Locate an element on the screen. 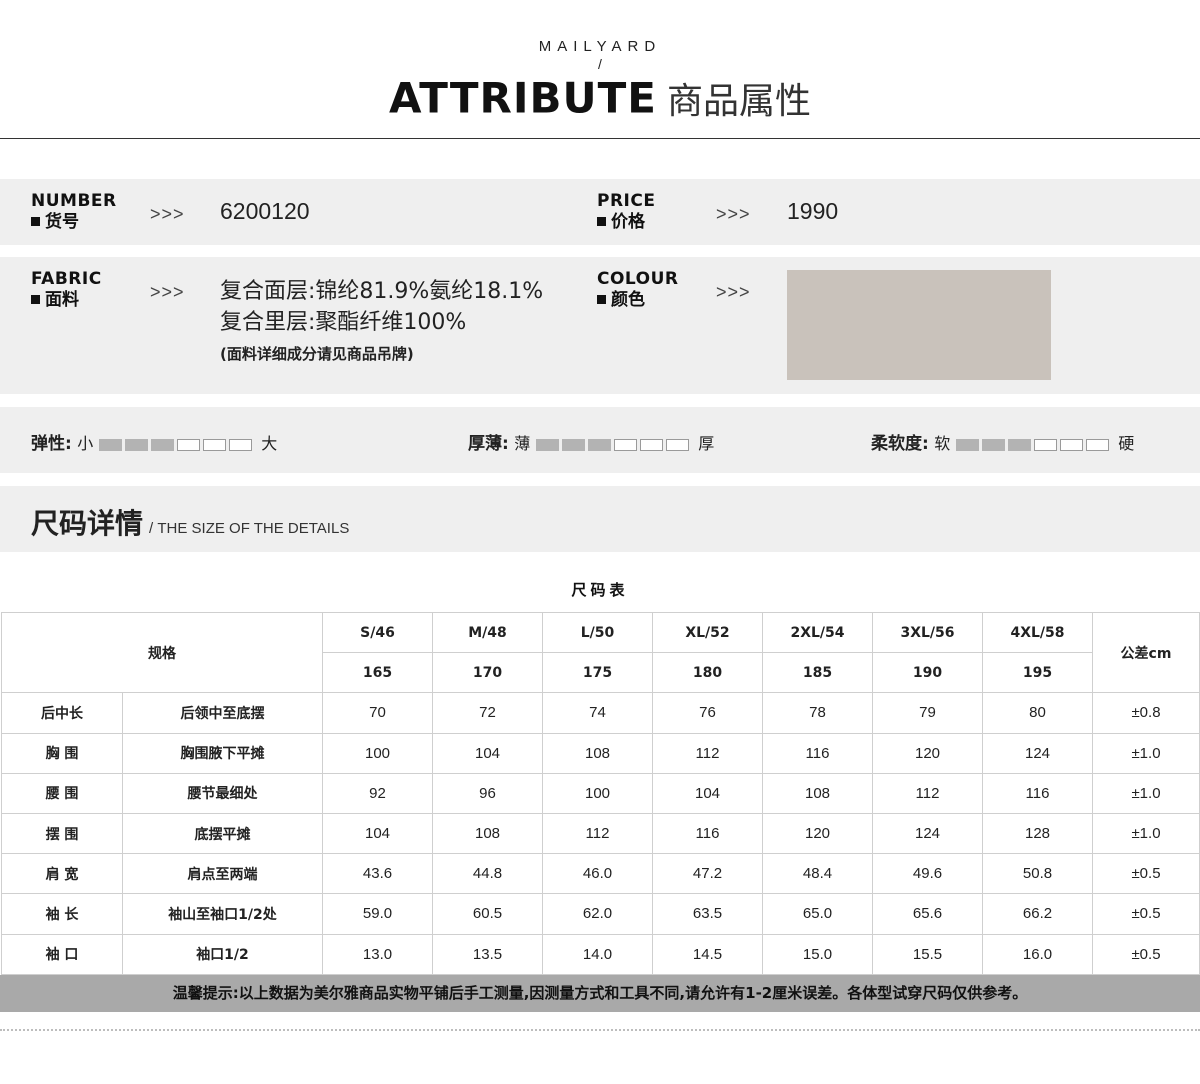 The width and height of the screenshot is (1200, 1084). number-label: NUMBER 货号 is located at coordinates (74, 212).